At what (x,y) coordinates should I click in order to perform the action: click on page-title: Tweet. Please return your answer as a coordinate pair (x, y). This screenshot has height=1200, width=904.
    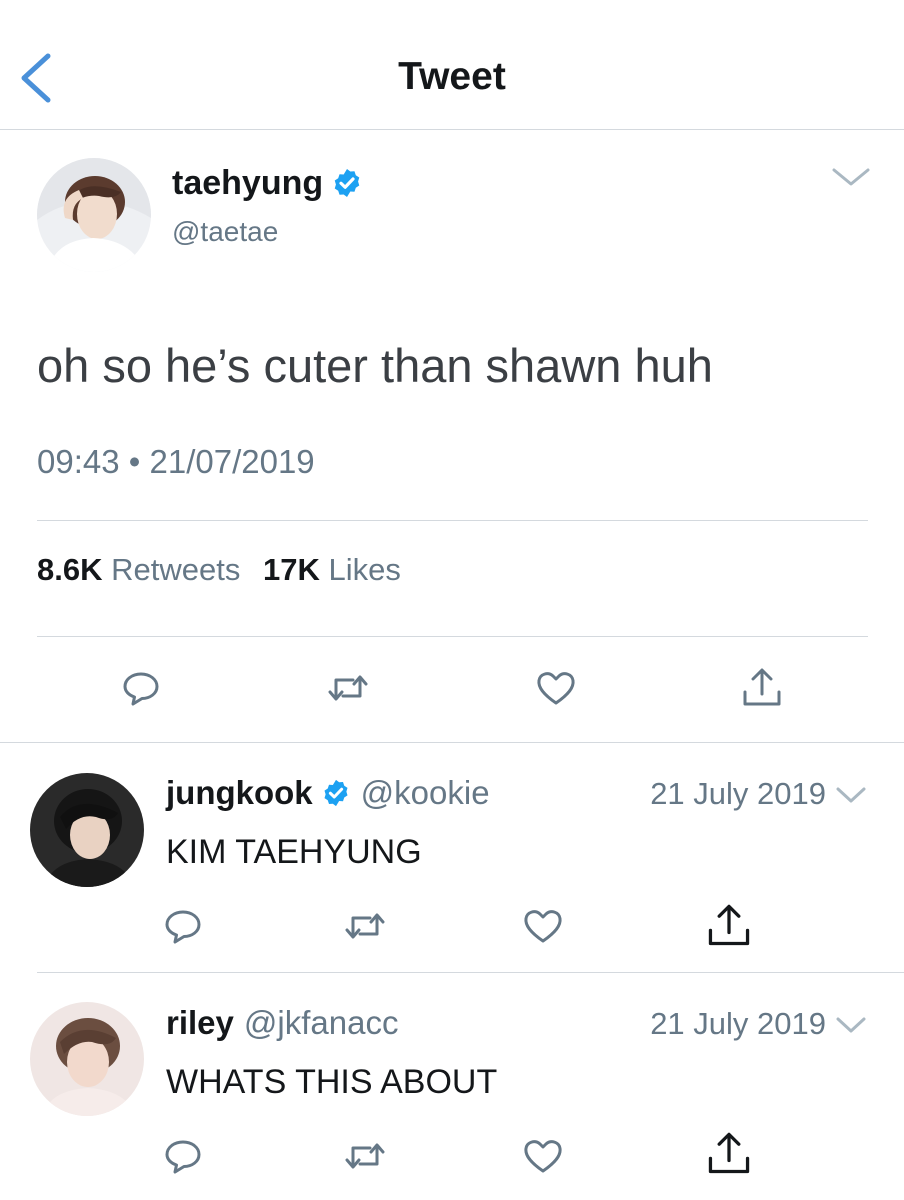
    Looking at the image, I should click on (452, 76).